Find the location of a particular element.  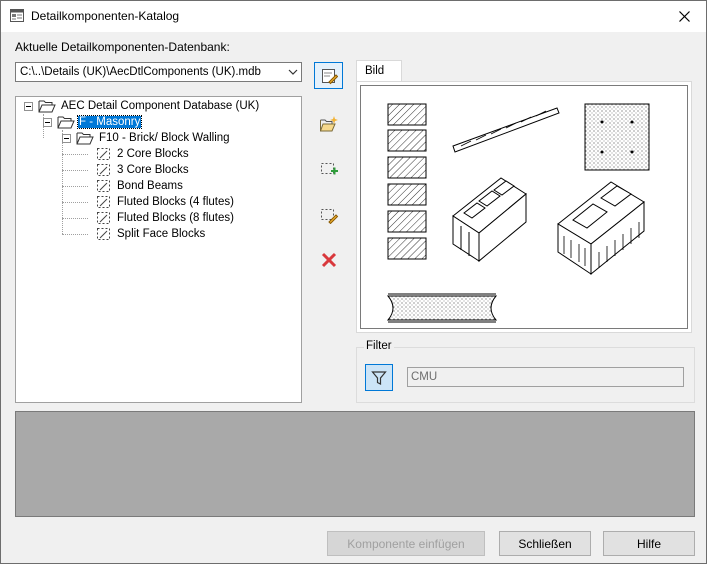

select-database-button is located at coordinates (328, 75).